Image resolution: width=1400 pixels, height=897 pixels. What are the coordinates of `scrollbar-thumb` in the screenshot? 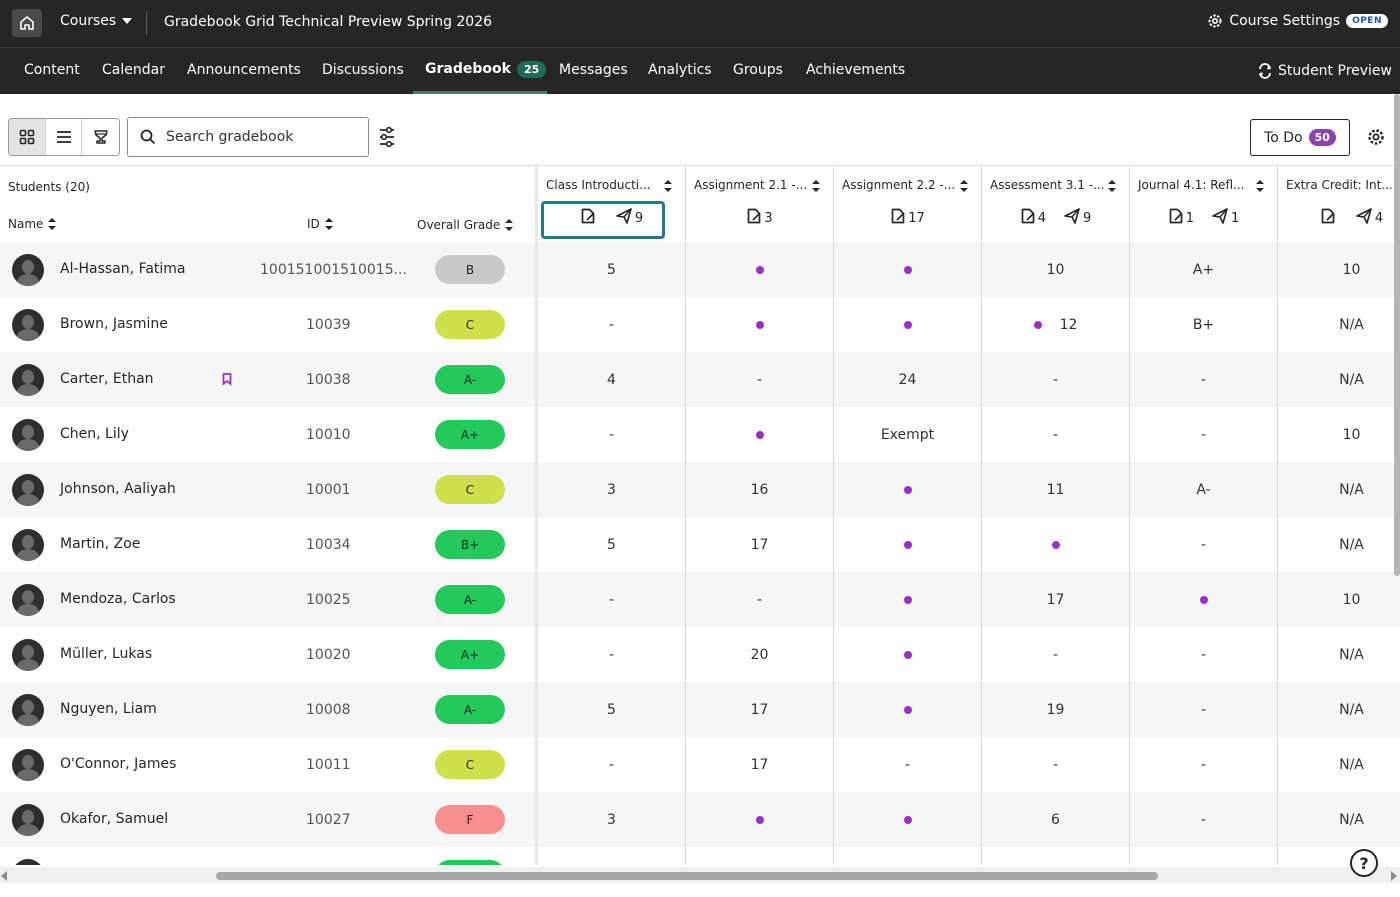 It's located at (687, 876).